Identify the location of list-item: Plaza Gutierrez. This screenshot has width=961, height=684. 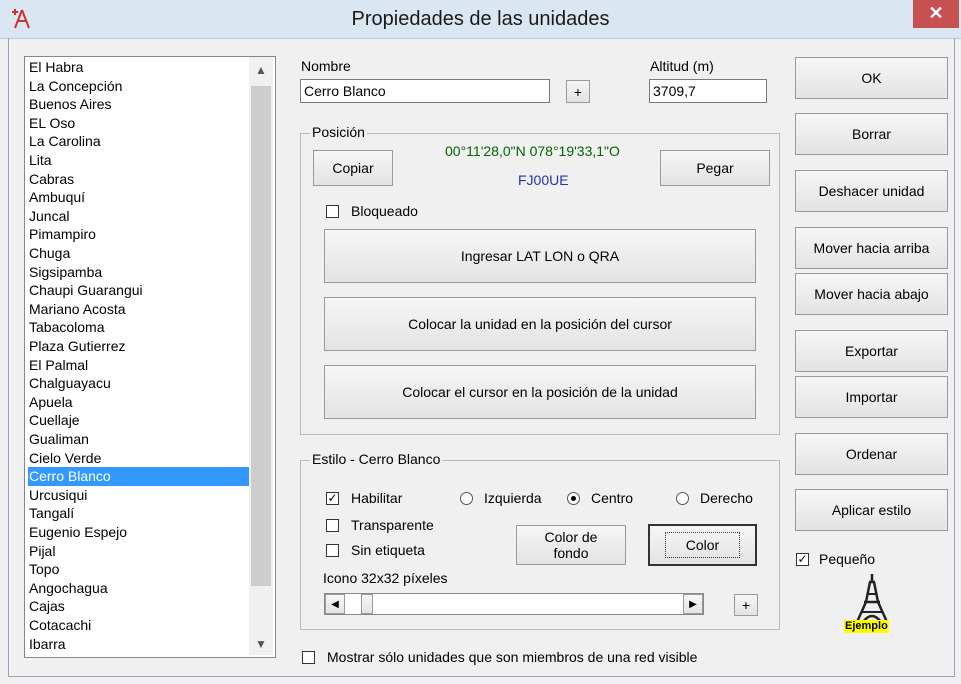
(139, 346).